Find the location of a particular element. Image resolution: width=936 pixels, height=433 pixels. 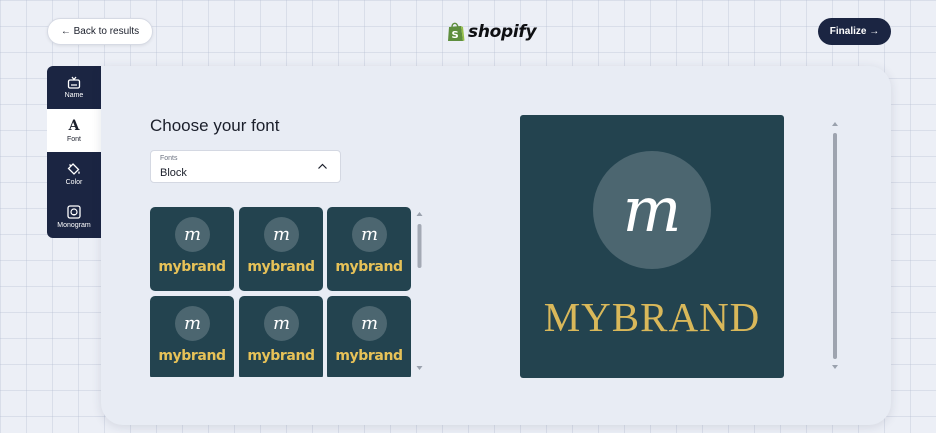

paint-bucket-icon is located at coordinates (73, 168).